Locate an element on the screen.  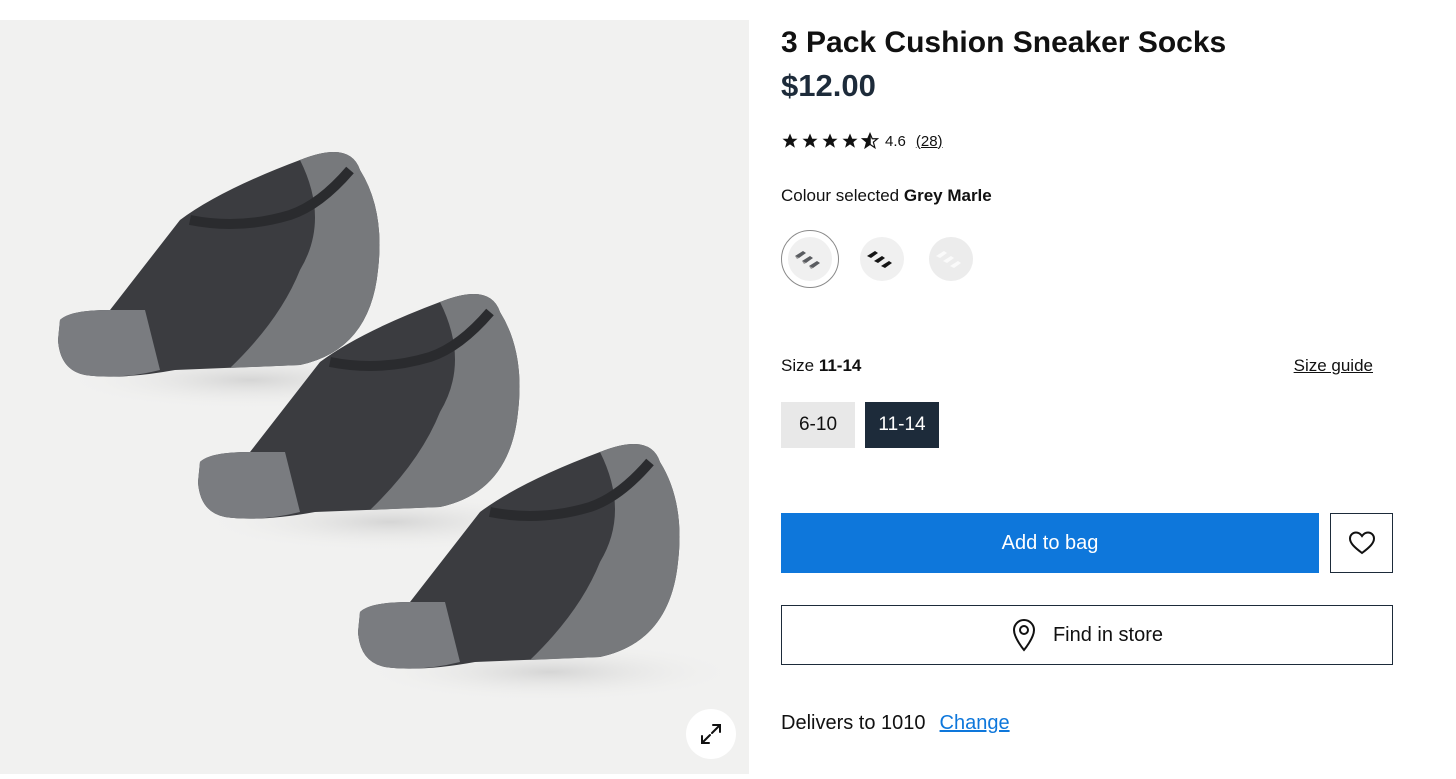
expand-image-button is located at coordinates (711, 734).